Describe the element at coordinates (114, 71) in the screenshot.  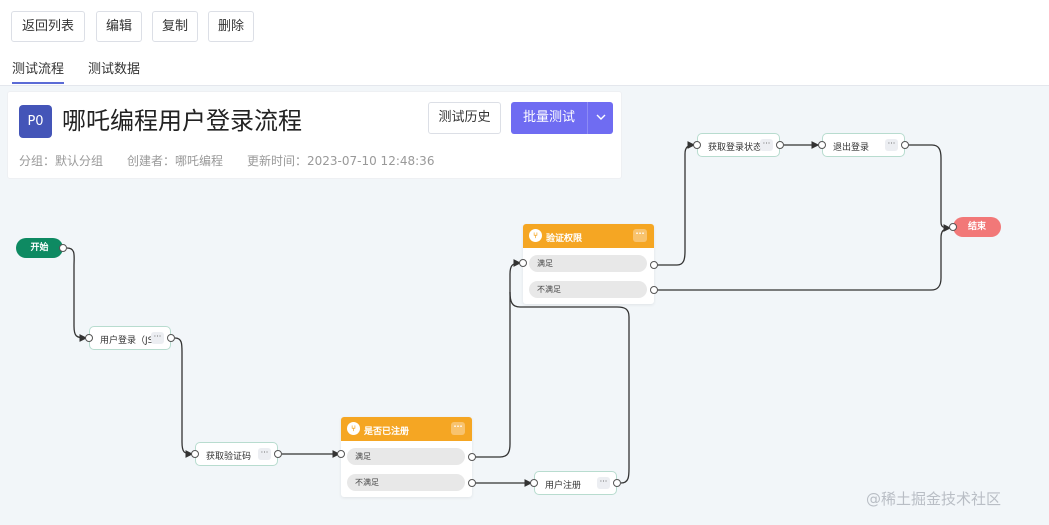
I see `tab-test-data: 测试数据` at that location.